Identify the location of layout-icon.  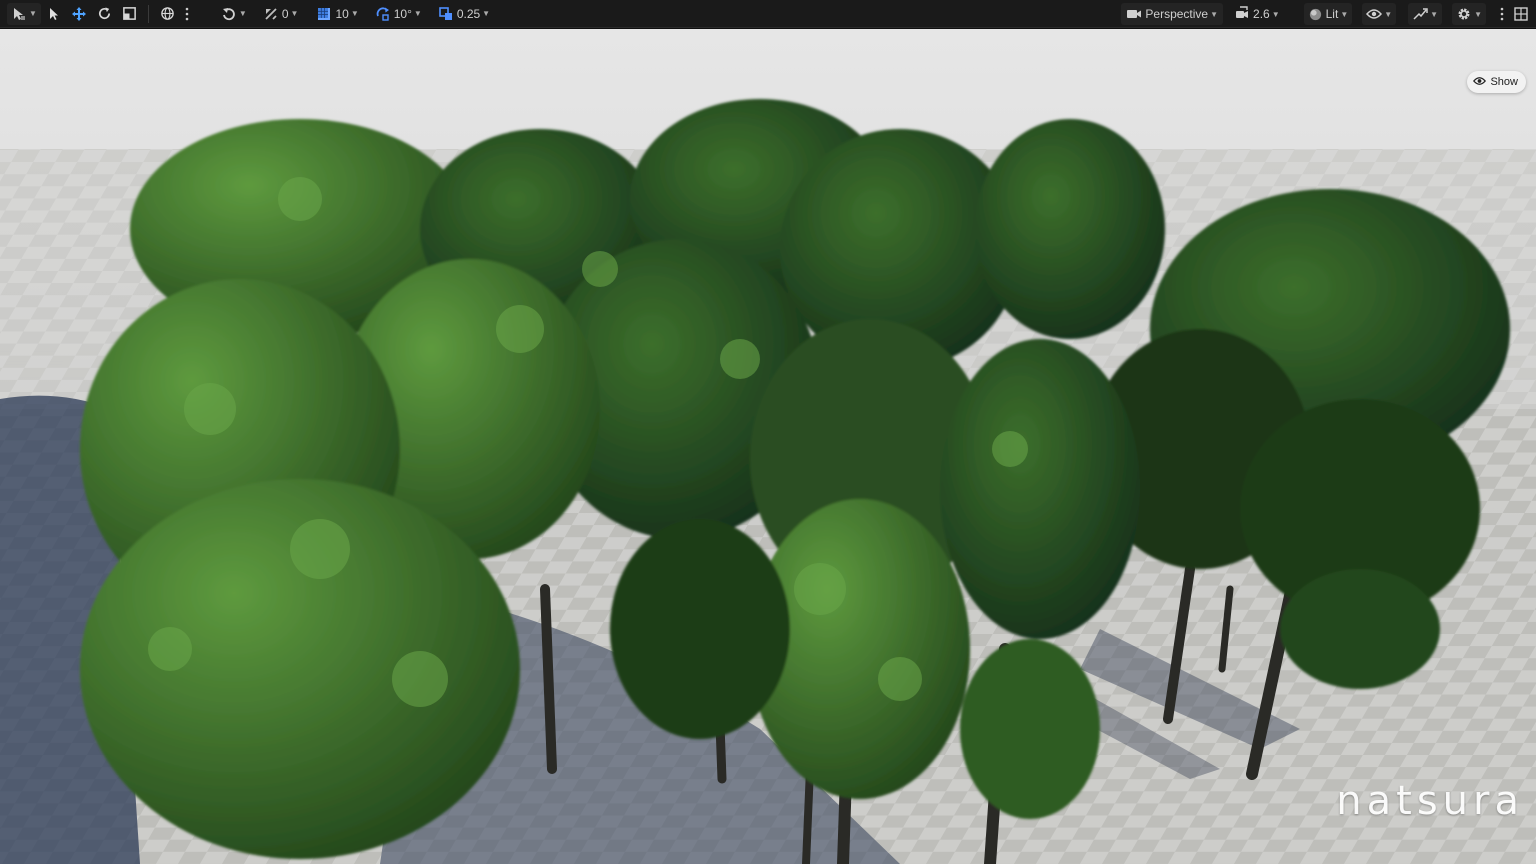
(1521, 14).